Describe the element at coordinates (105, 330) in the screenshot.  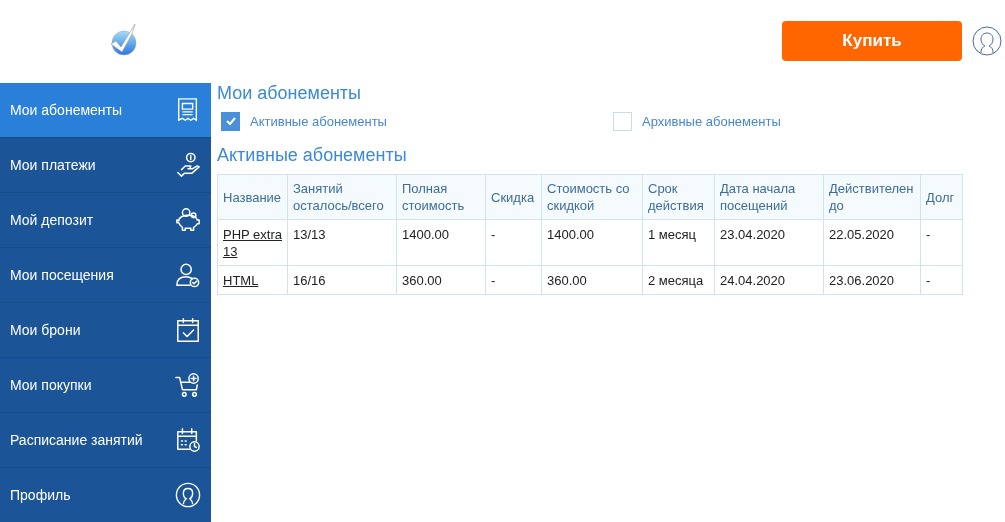
I see `sidebar-item: Мои брони` at that location.